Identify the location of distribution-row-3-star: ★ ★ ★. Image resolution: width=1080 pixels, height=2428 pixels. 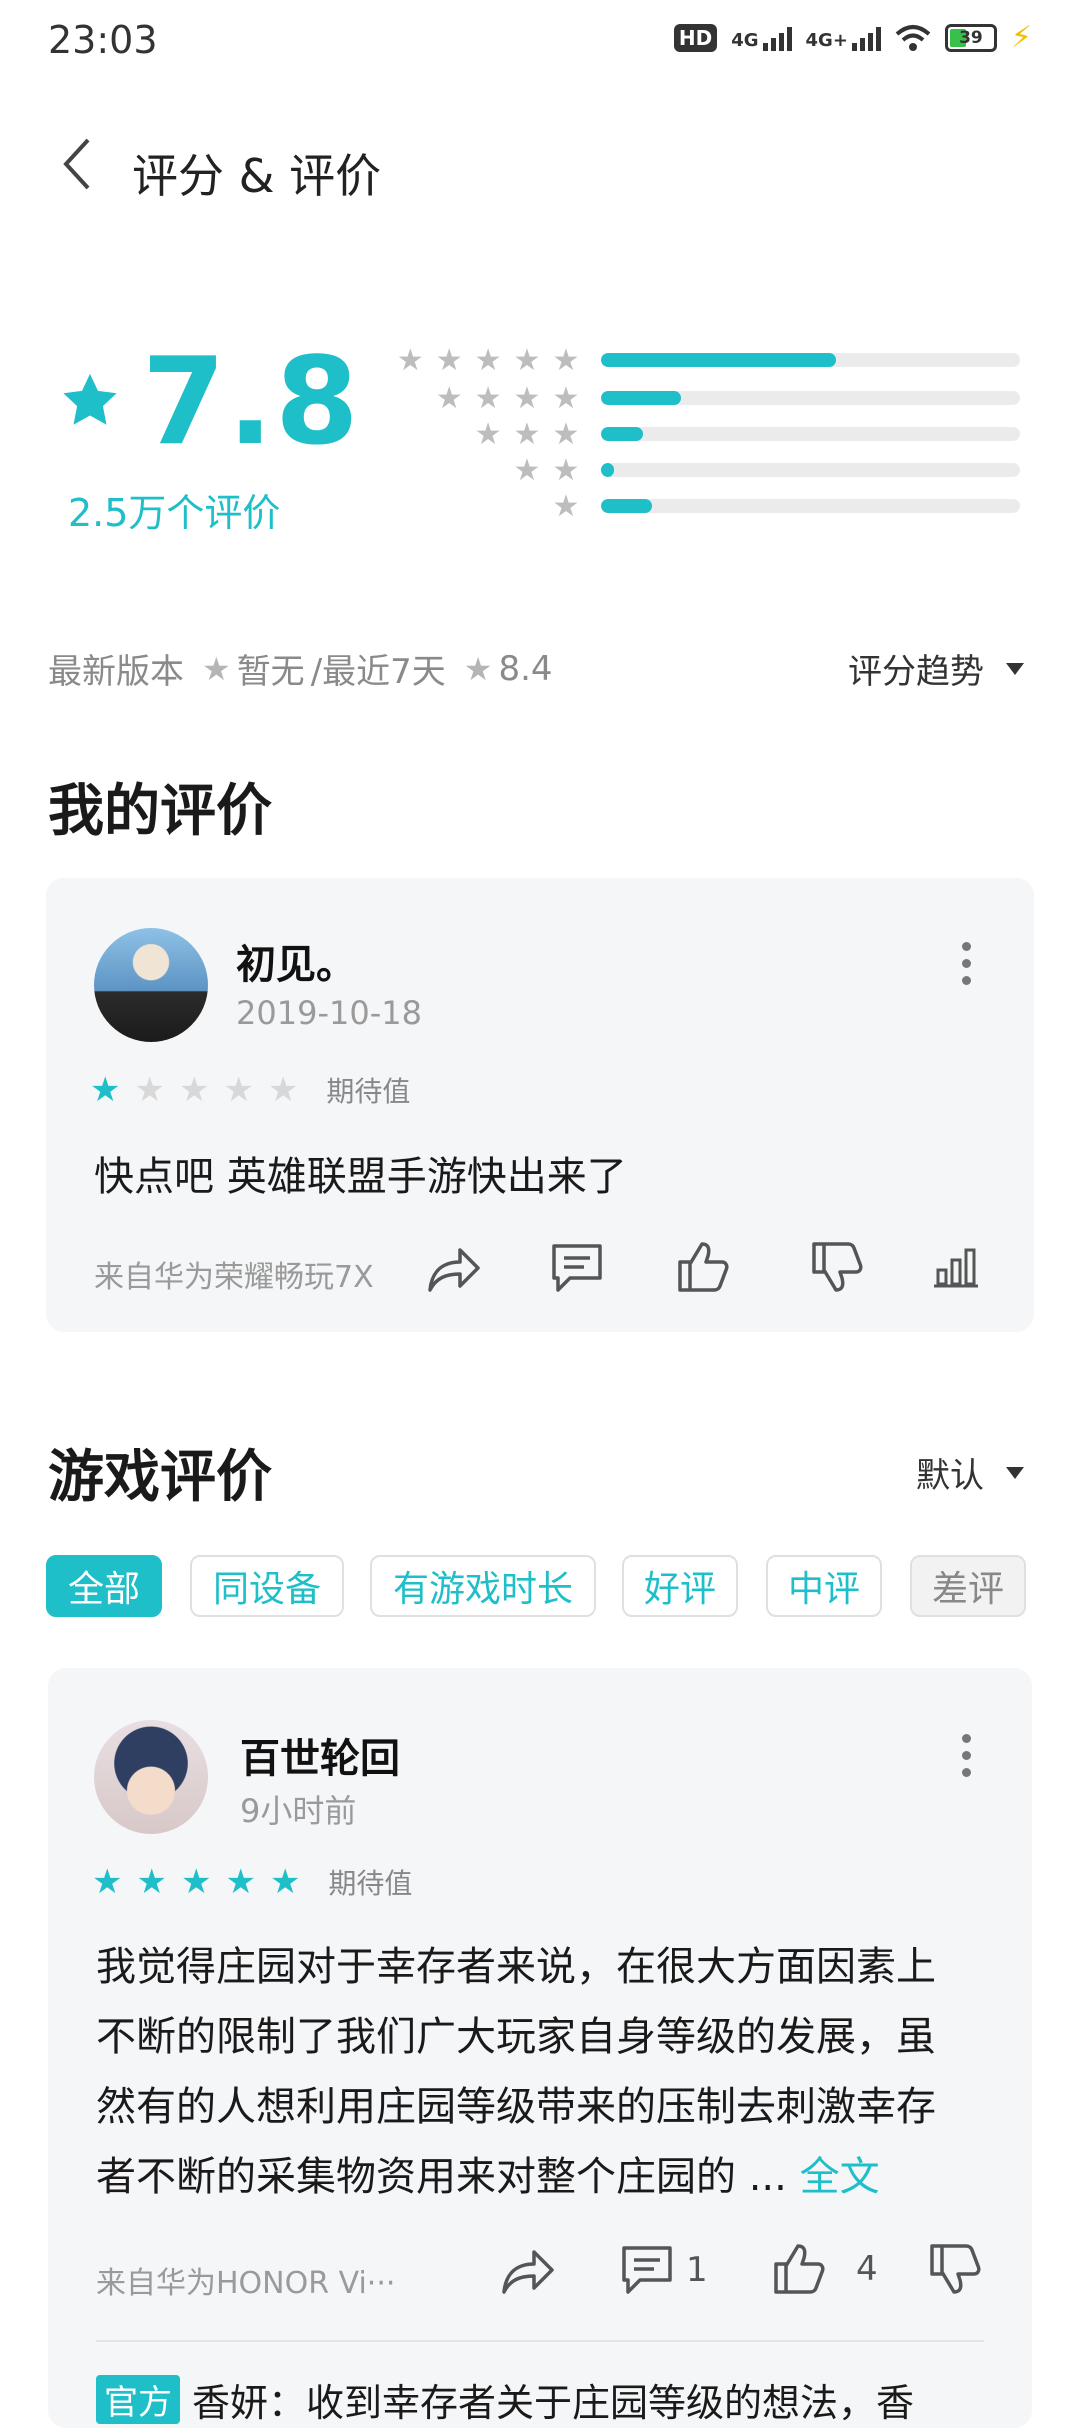
(700, 434).